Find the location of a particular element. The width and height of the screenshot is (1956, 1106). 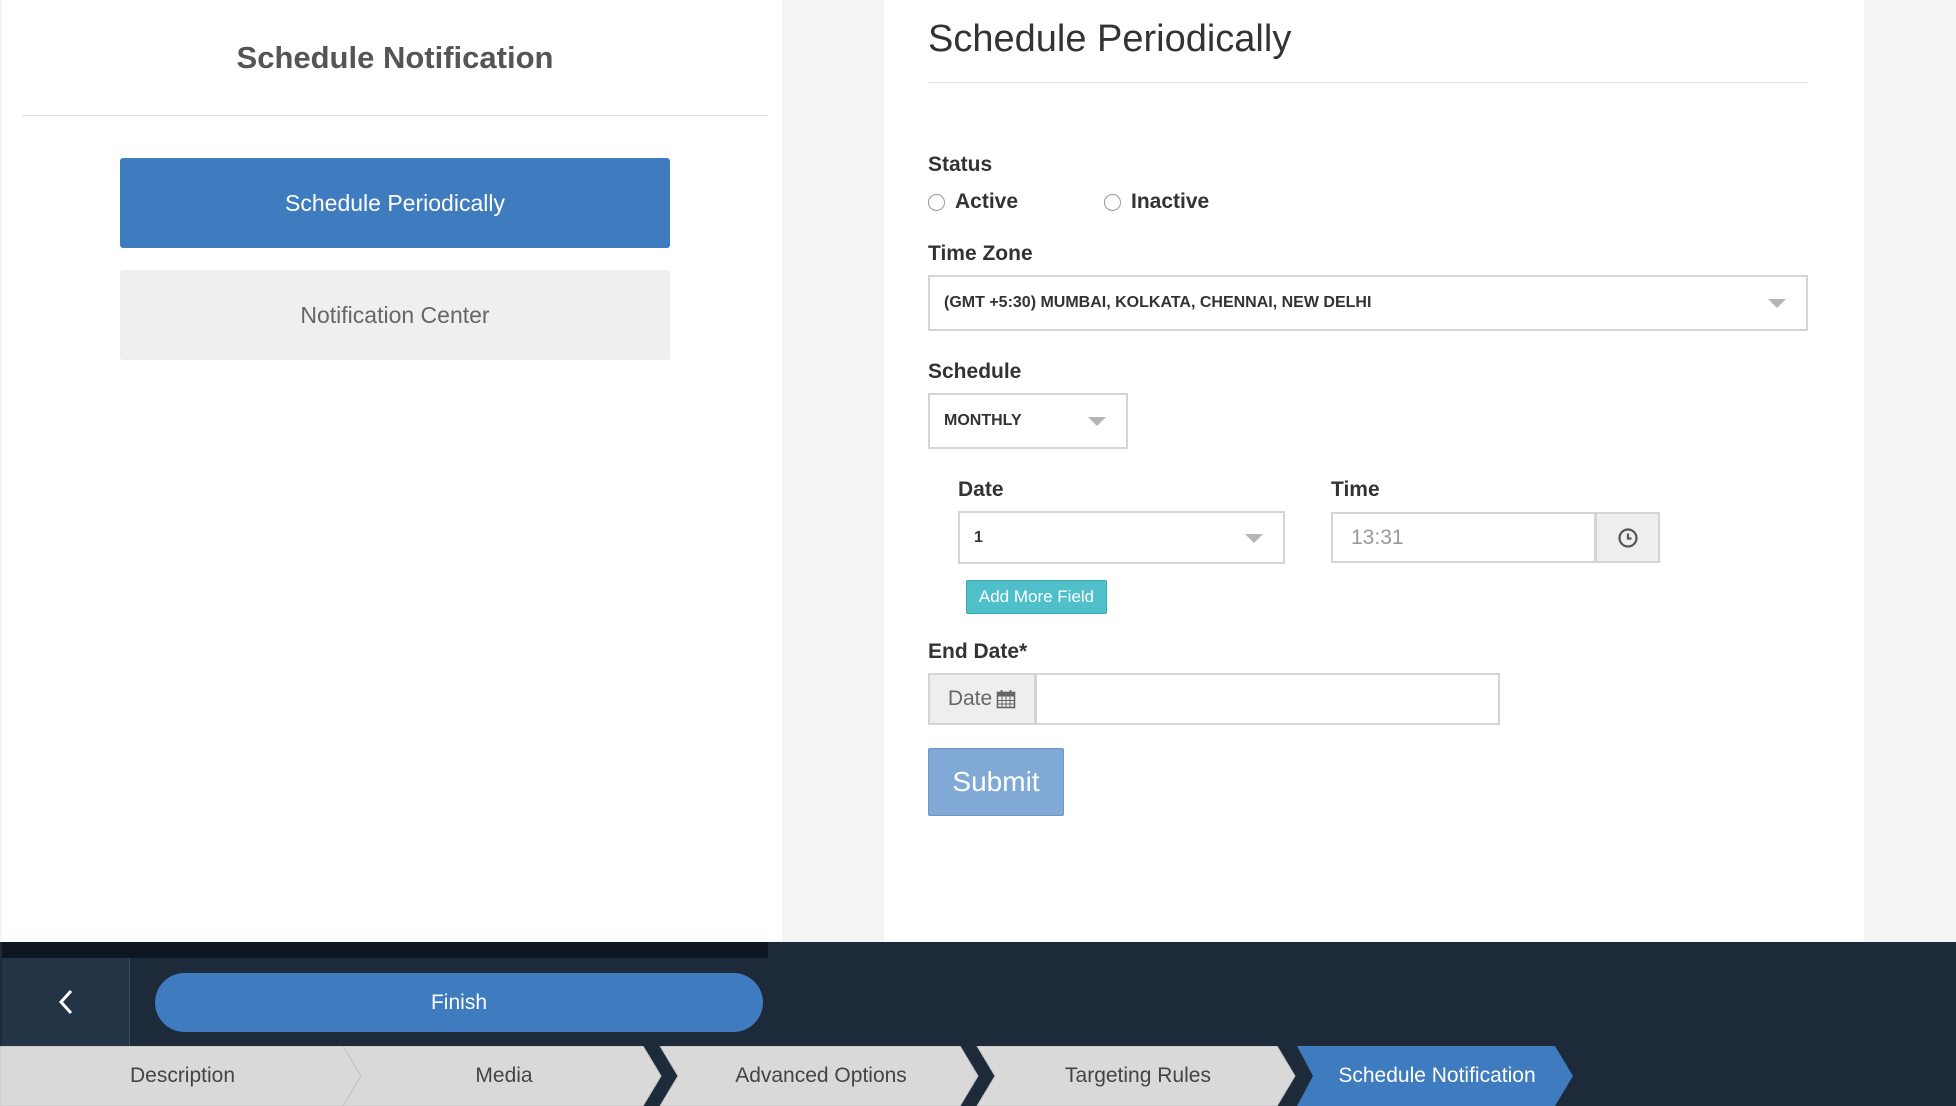

step-targeting-rules: Targeting Rules is located at coordinates (1138, 1076).